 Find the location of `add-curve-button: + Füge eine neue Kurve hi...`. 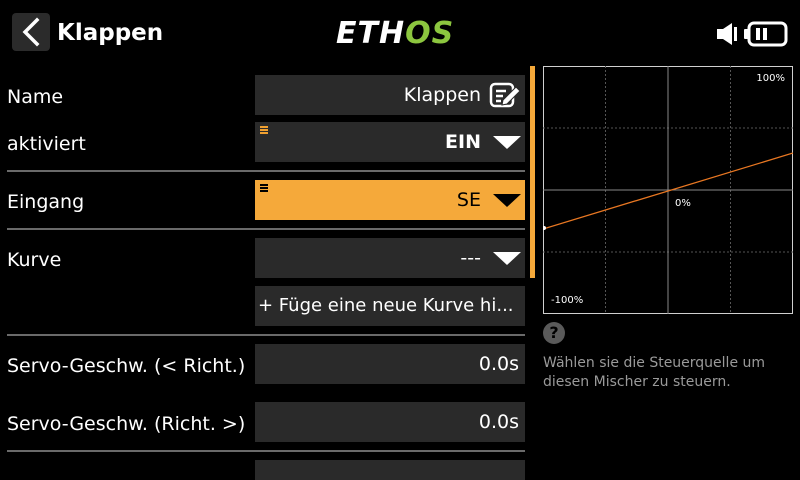

add-curve-button: + Füge eine neue Kurve hi... is located at coordinates (390, 306).